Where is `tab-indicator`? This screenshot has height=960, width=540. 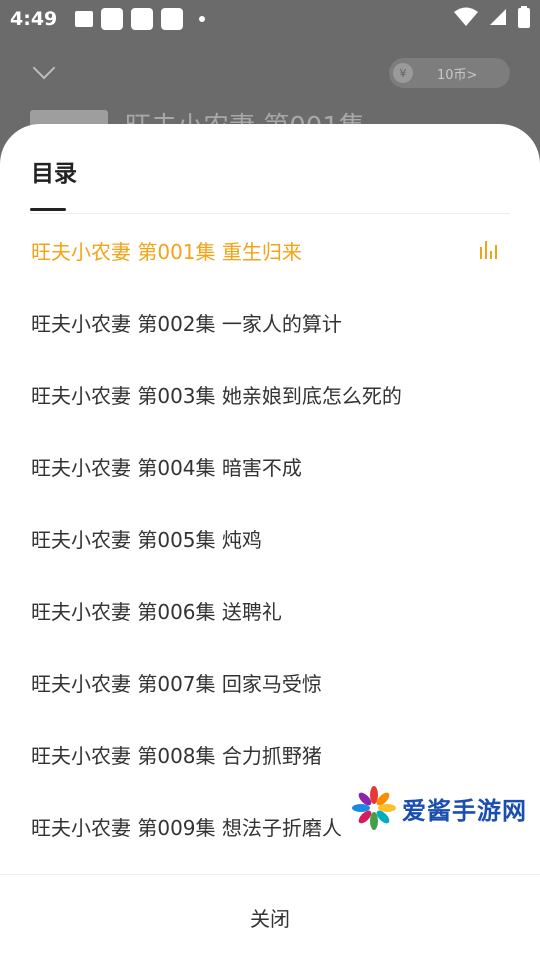 tab-indicator is located at coordinates (48, 209).